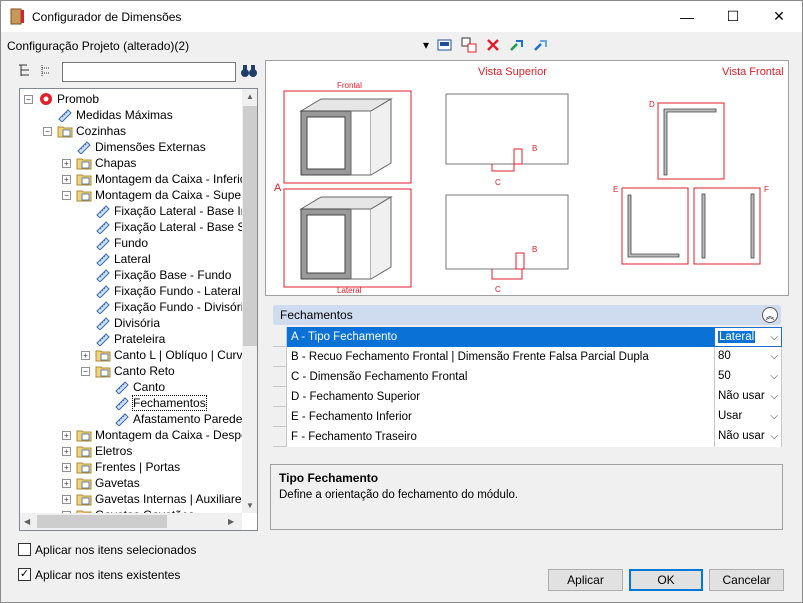  I want to click on scroll-up-icon: ▲, so click(250, 96).